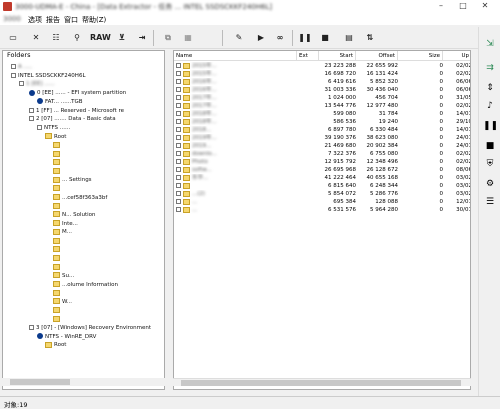 Image resolution: width=500 pixels, height=409 pixels. I want to click on document-icon: ▤, so click(349, 38).